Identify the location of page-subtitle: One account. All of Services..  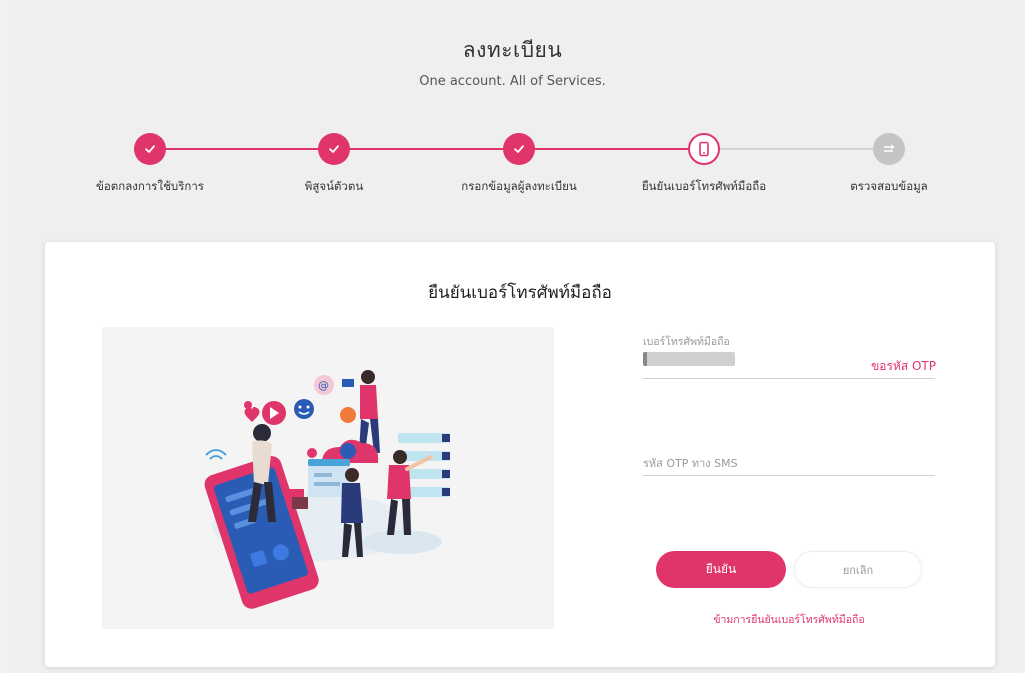
(512, 81).